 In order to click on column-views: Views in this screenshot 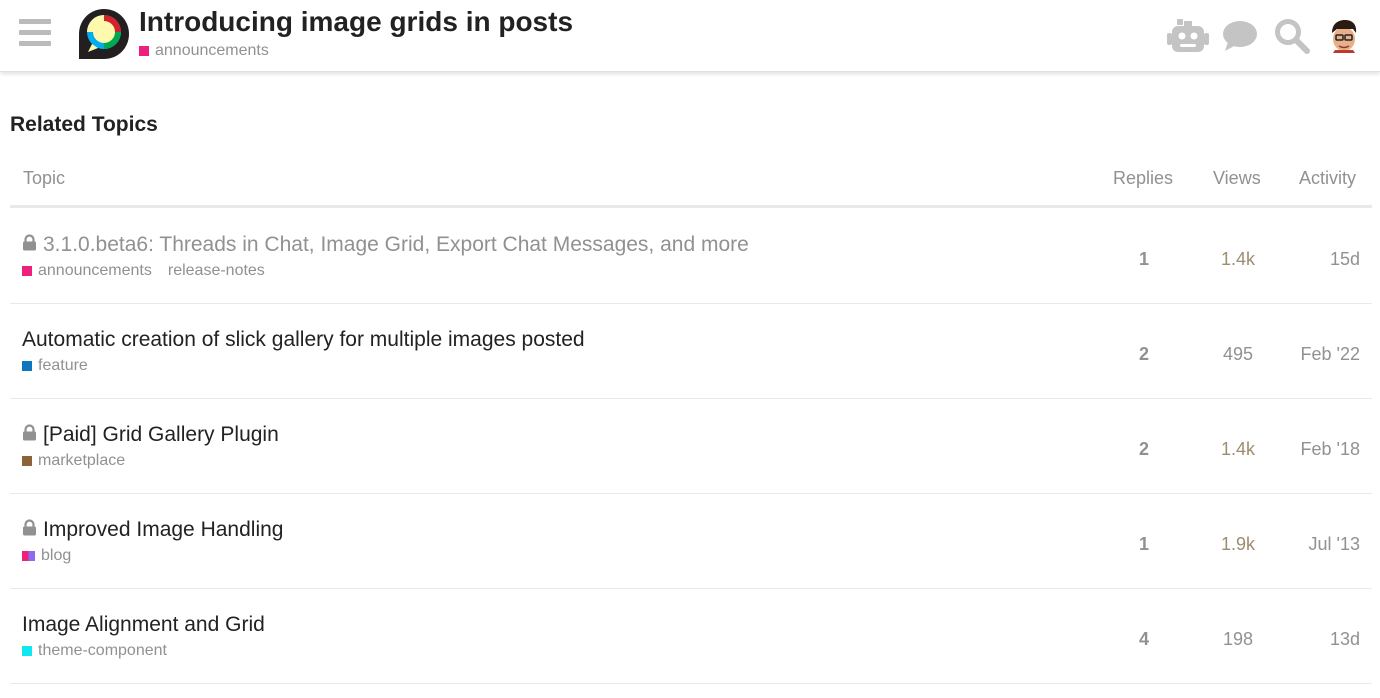, I will do `click(1237, 178)`.